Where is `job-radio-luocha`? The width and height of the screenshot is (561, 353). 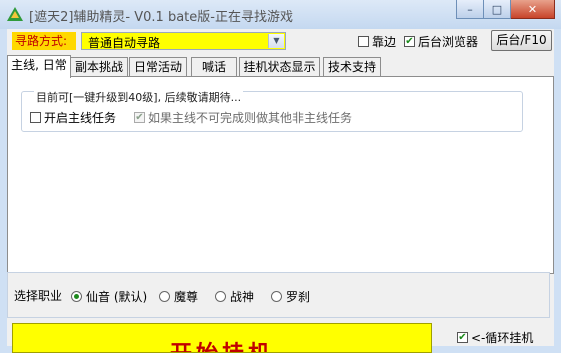
job-radio-luocha is located at coordinates (276, 296).